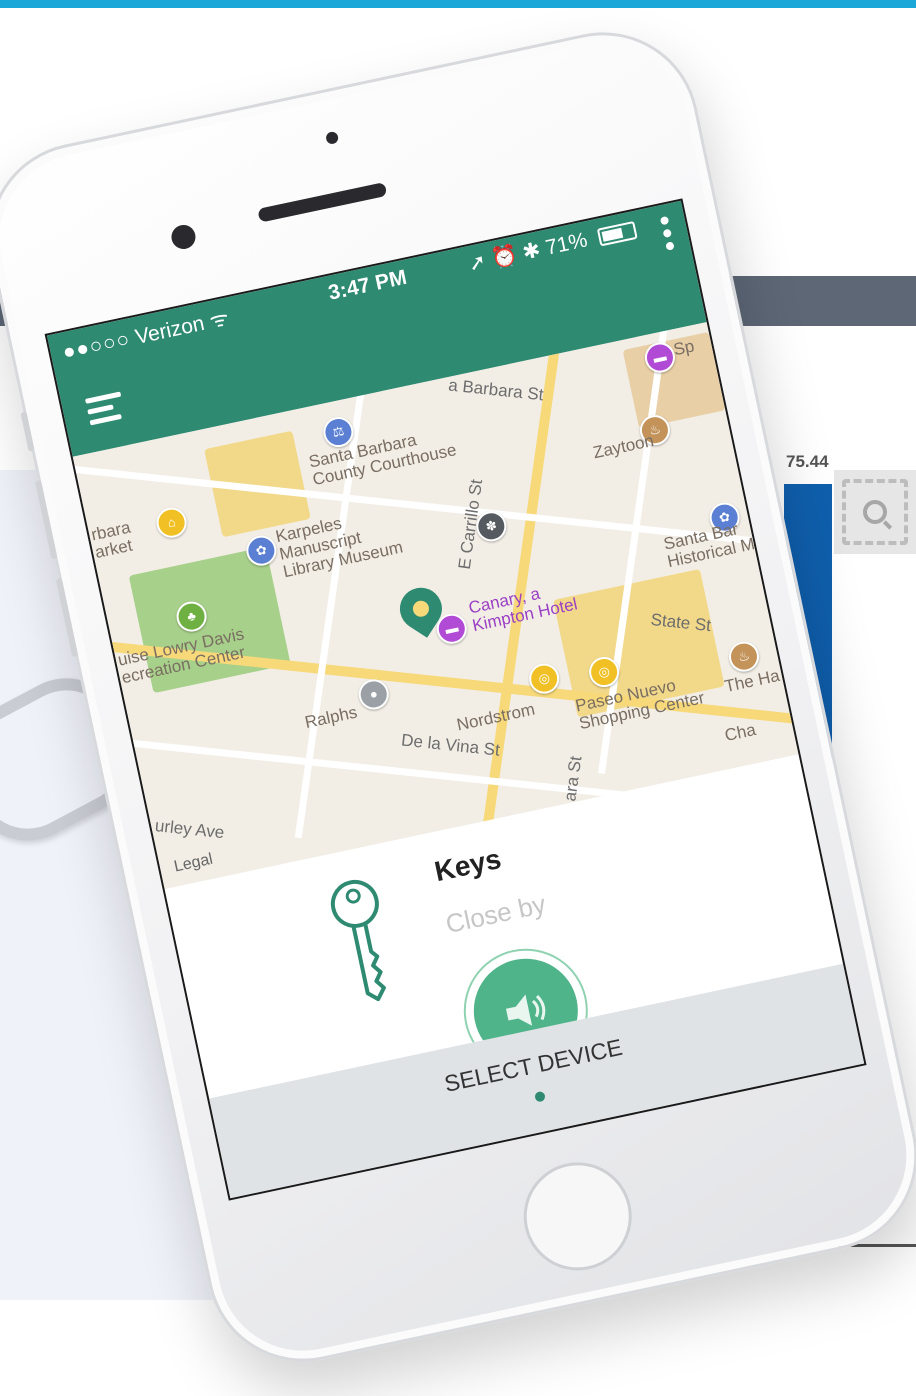  Describe the element at coordinates (744, 656) in the screenshot. I see `restaurant-poi-icon: ♨` at that location.